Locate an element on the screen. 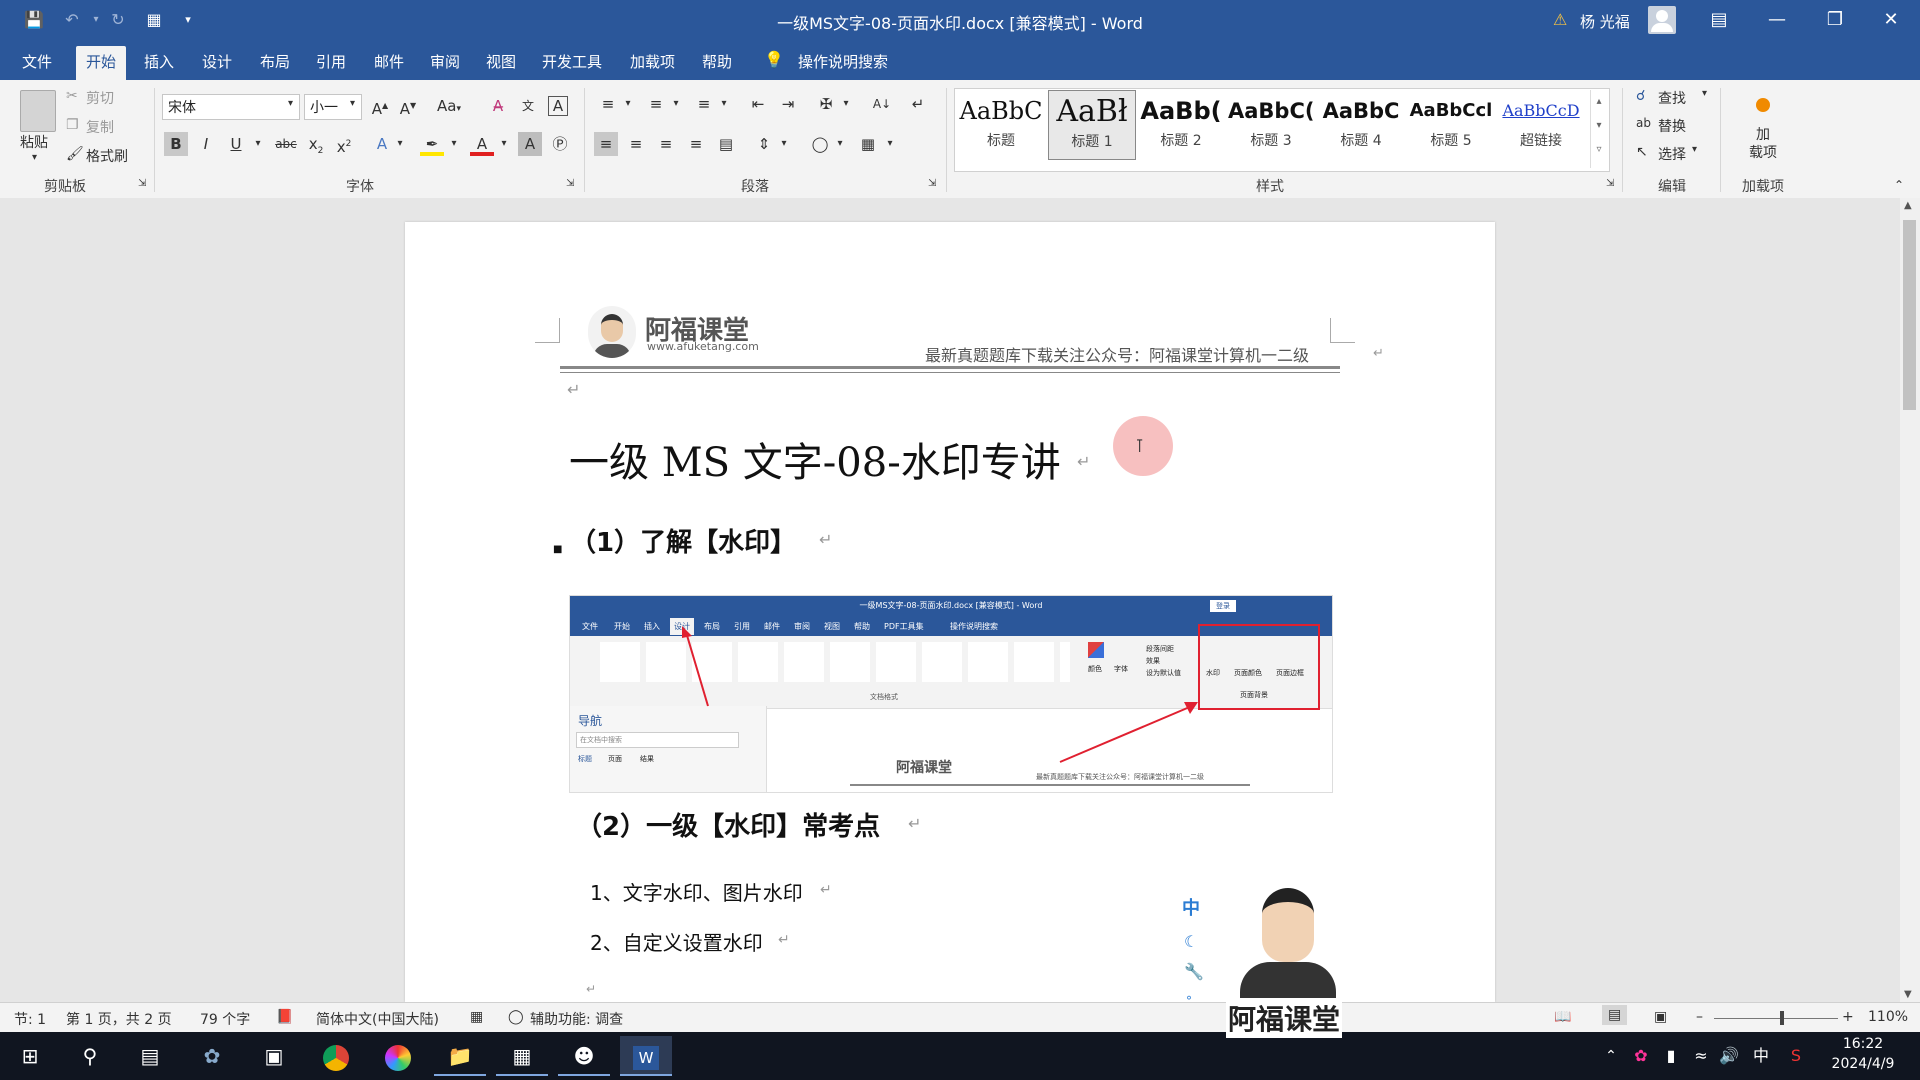  tab-home: 开始 is located at coordinates (101, 63).